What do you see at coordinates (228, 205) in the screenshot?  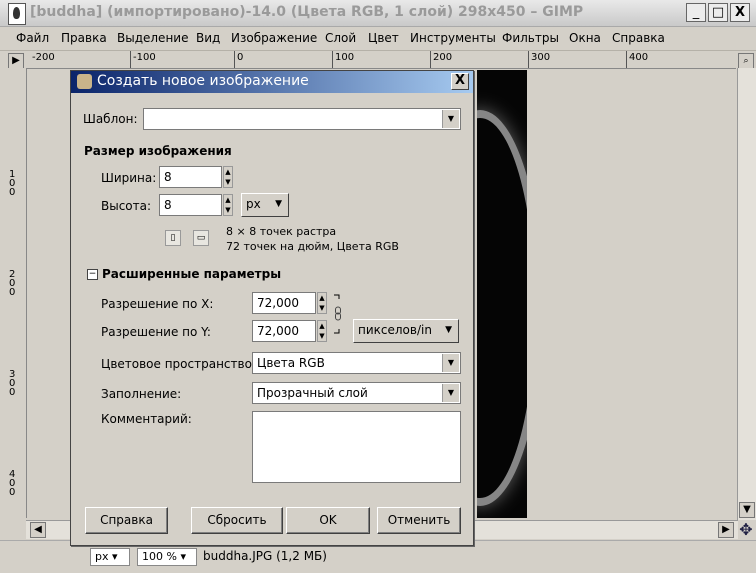 I see `height-spinner: ▲ ▼` at bounding box center [228, 205].